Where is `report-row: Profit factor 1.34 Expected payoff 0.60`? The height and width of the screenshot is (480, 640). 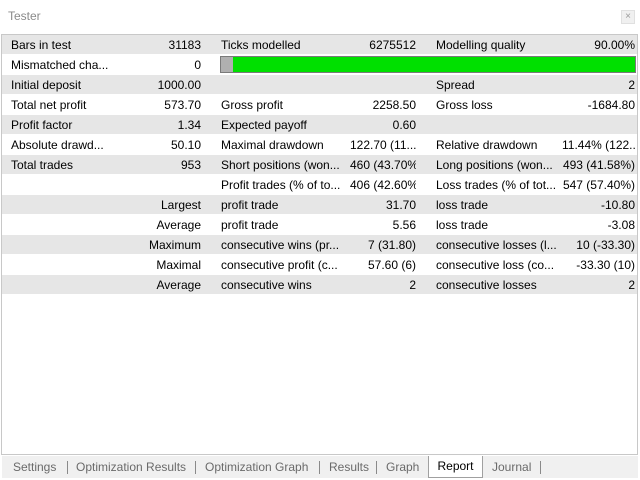
report-row: Profit factor 1.34 Expected payoff 0.60 is located at coordinates (319, 125).